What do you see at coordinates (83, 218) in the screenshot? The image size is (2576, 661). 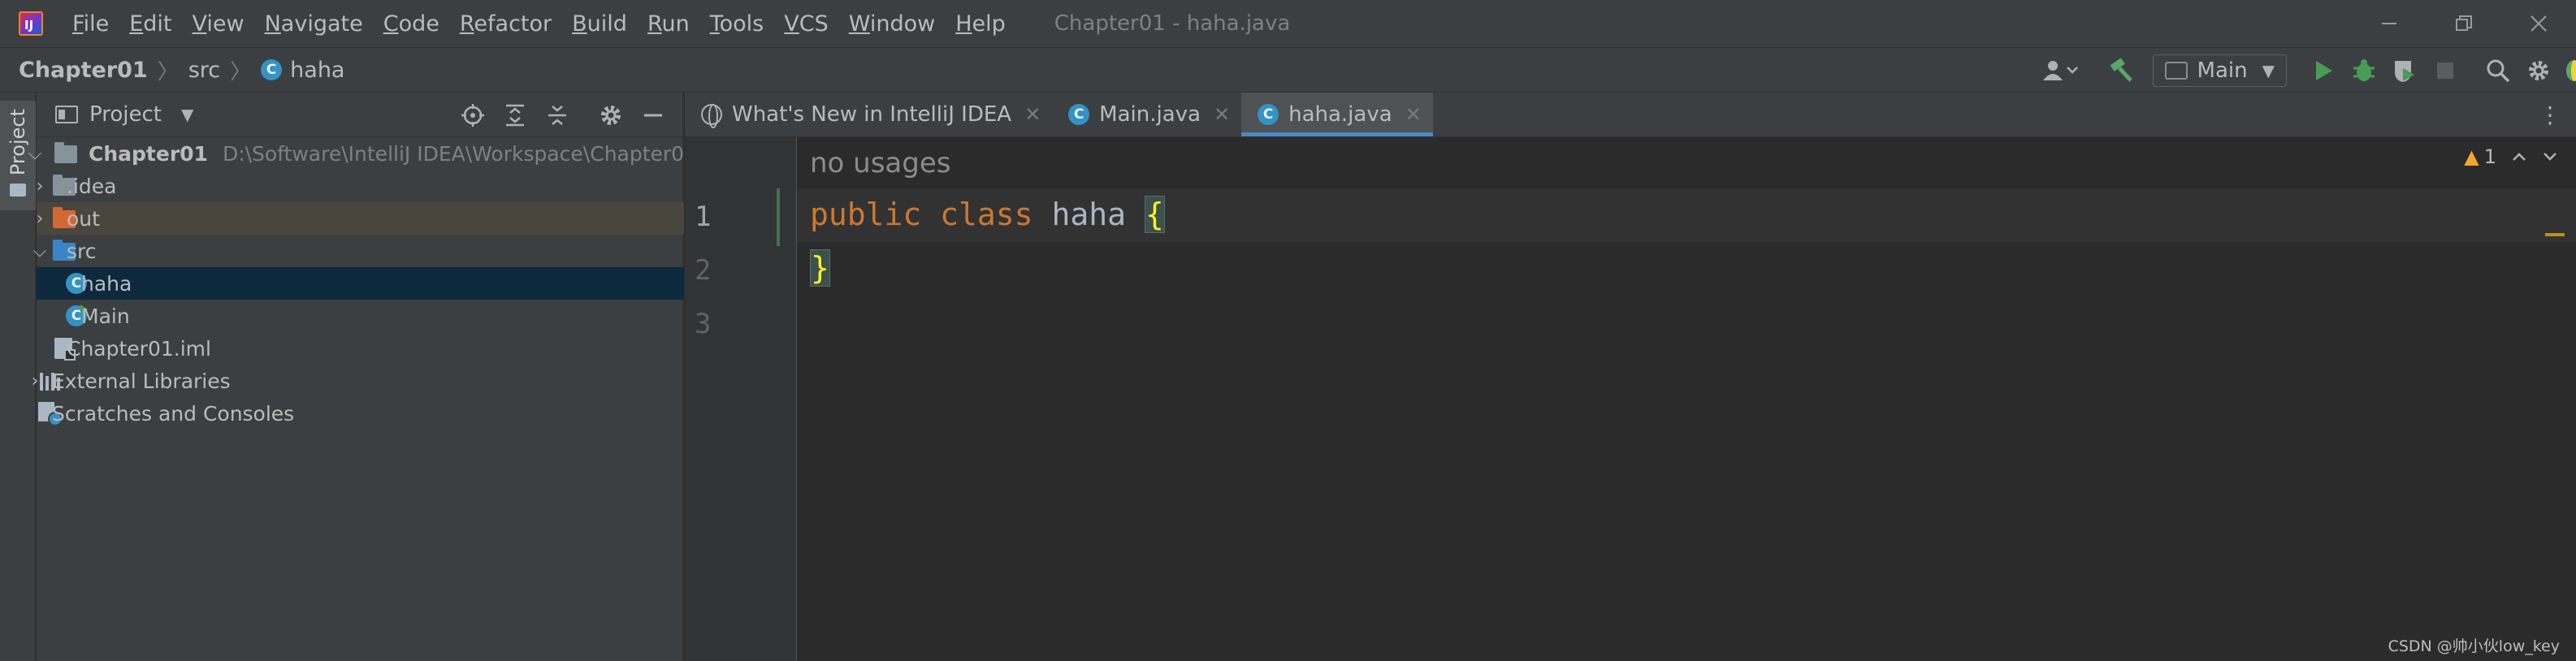 I see `tree-label-out: out` at bounding box center [83, 218].